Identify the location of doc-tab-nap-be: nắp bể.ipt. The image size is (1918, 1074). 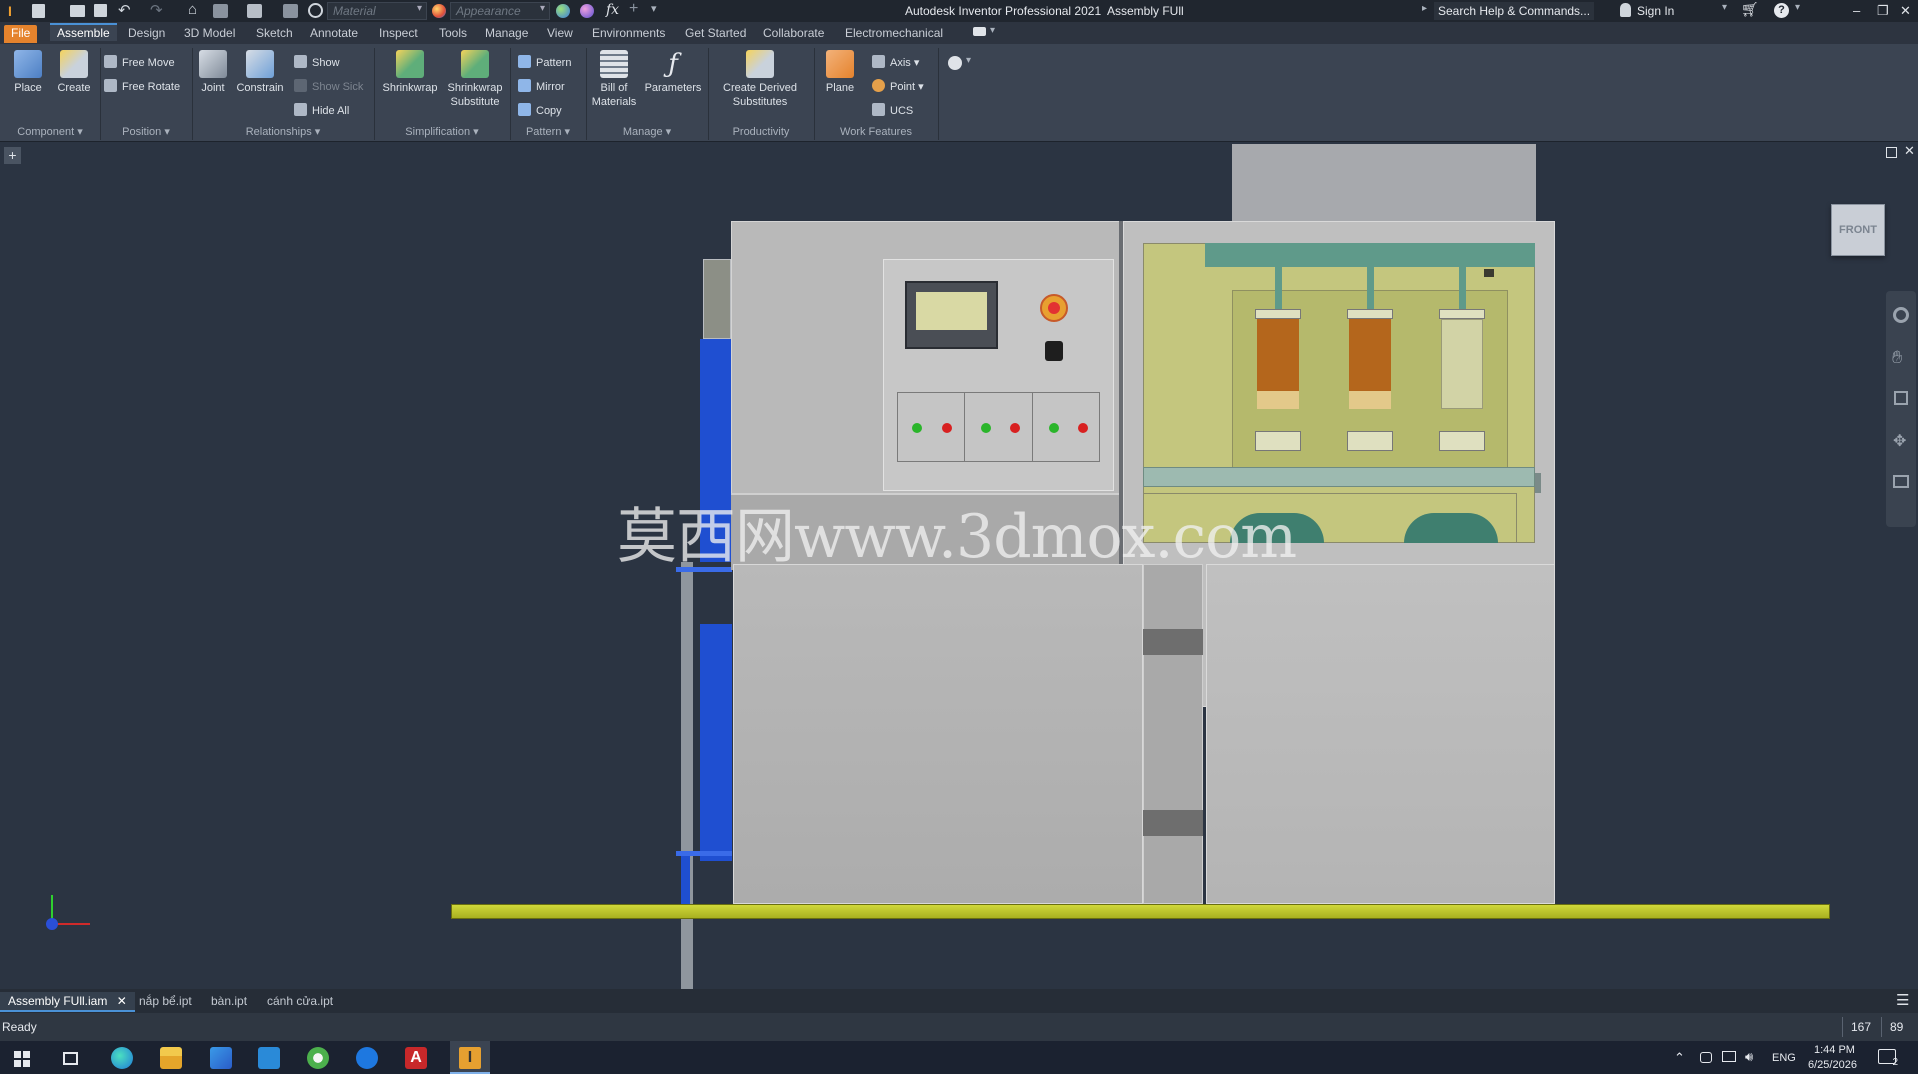
(165, 1002).